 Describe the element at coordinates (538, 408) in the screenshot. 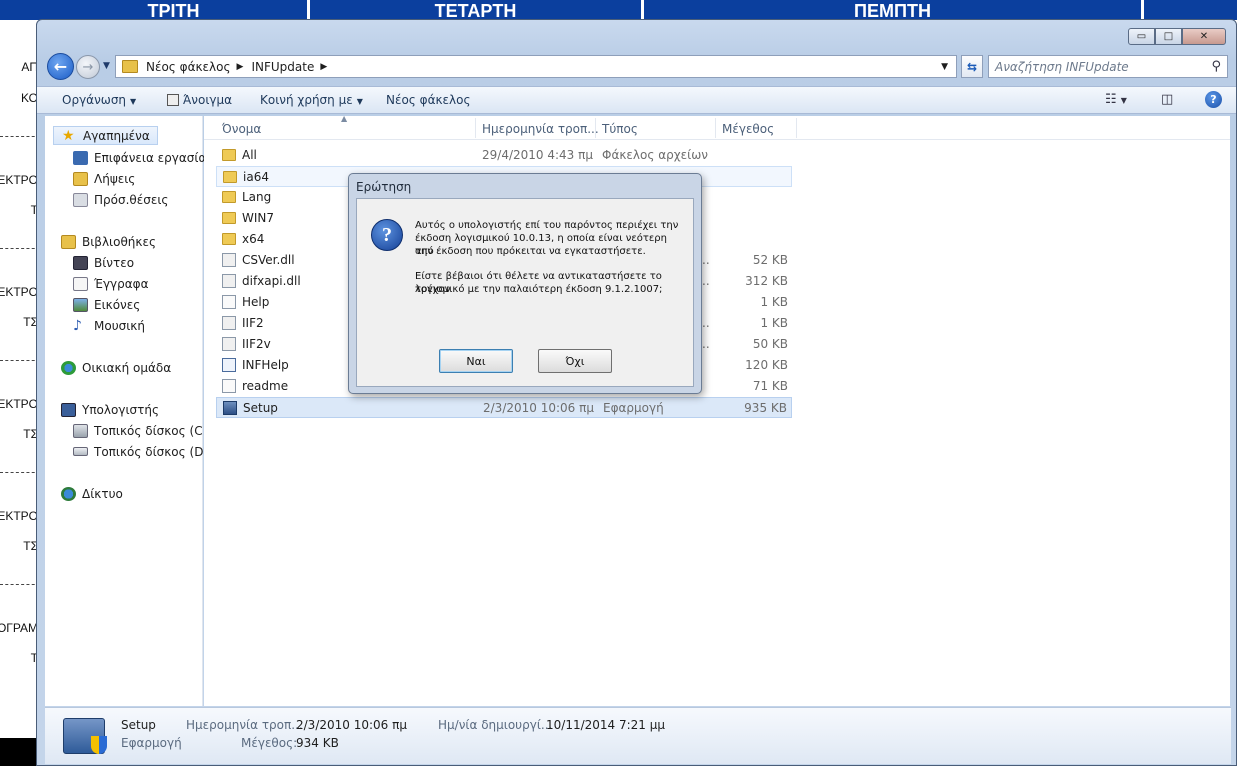

I see `file-date: 2/3/2010 10:06 πμ` at that location.